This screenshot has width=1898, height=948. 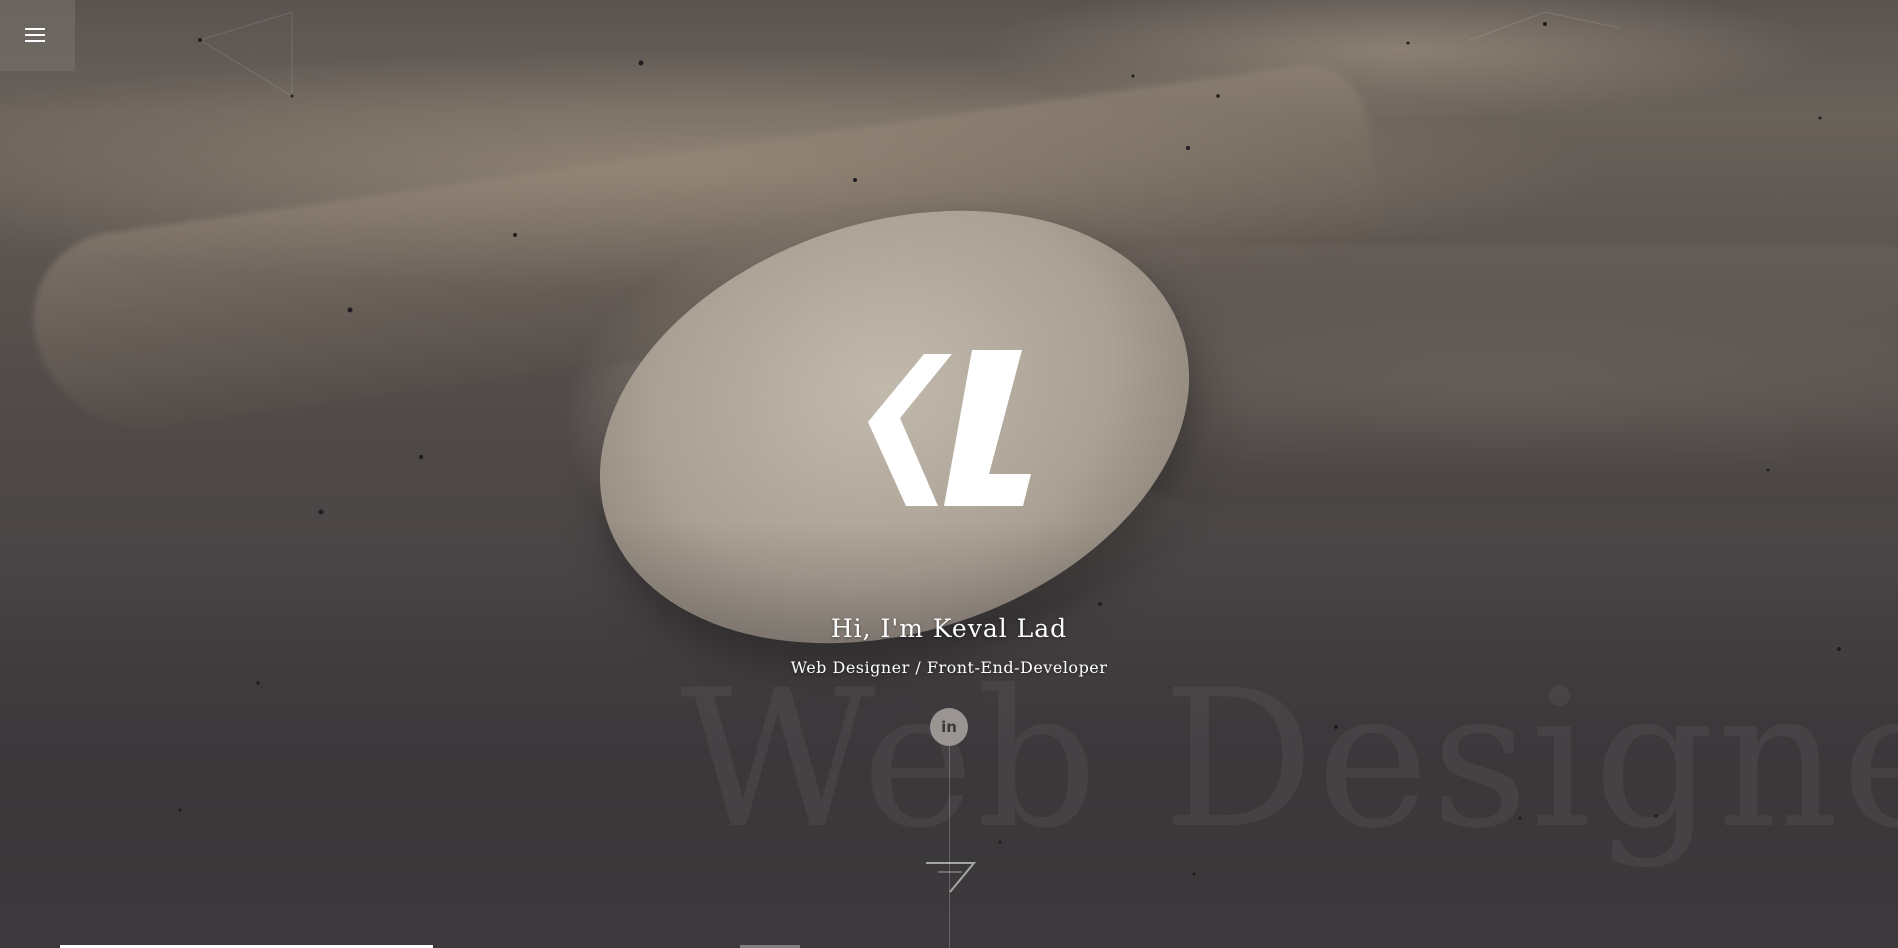 What do you see at coordinates (949, 847) in the screenshot?
I see `scroll-guide-line` at bounding box center [949, 847].